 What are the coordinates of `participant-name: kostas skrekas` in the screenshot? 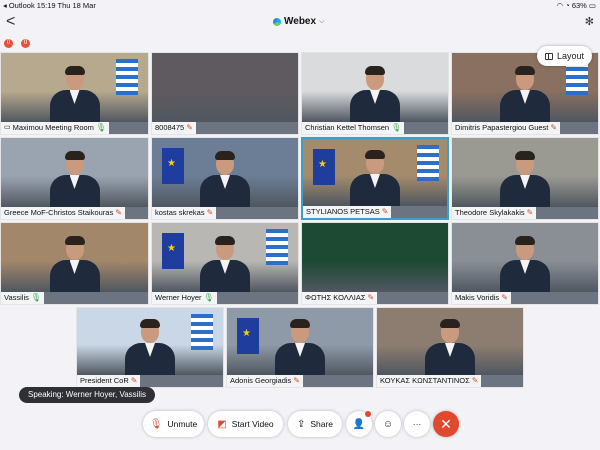 It's located at (180, 212).